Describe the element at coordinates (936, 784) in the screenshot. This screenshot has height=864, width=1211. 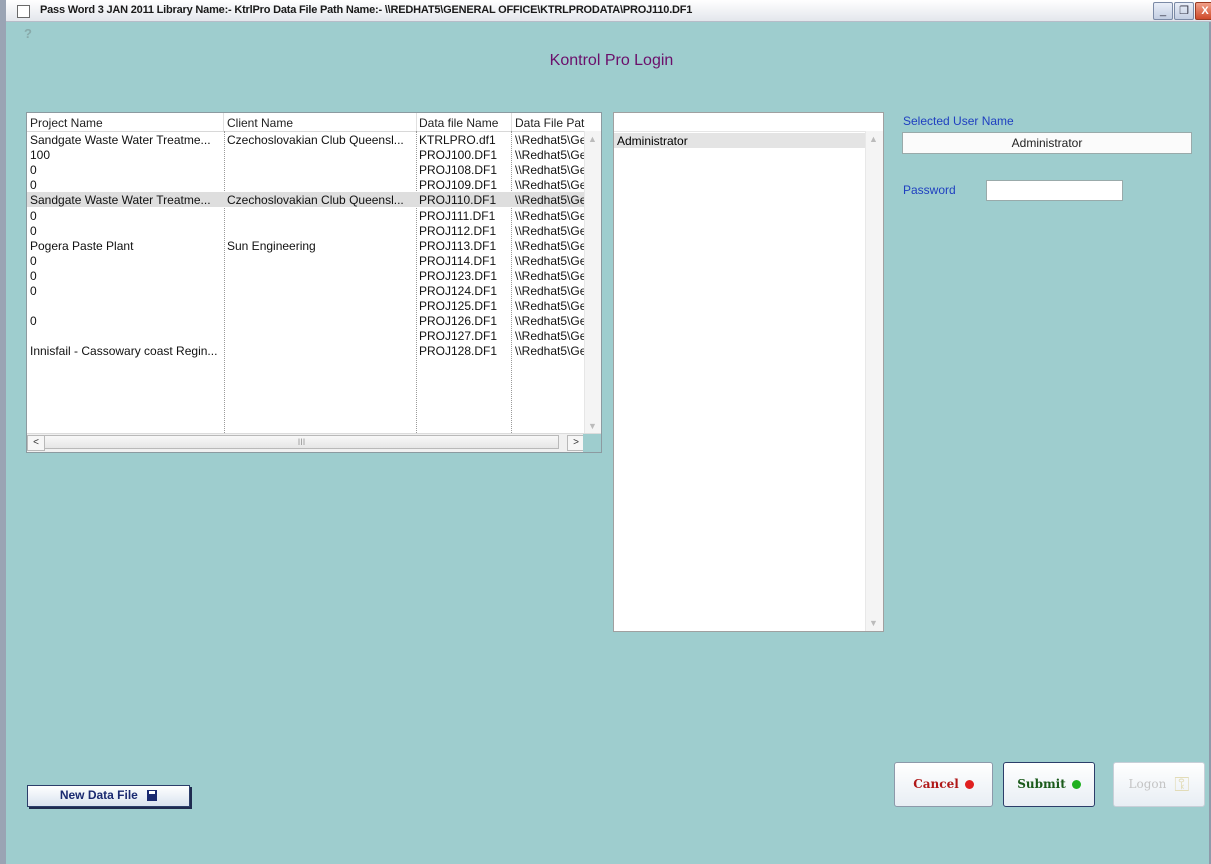
I see `cancel-label: Cancel` at that location.